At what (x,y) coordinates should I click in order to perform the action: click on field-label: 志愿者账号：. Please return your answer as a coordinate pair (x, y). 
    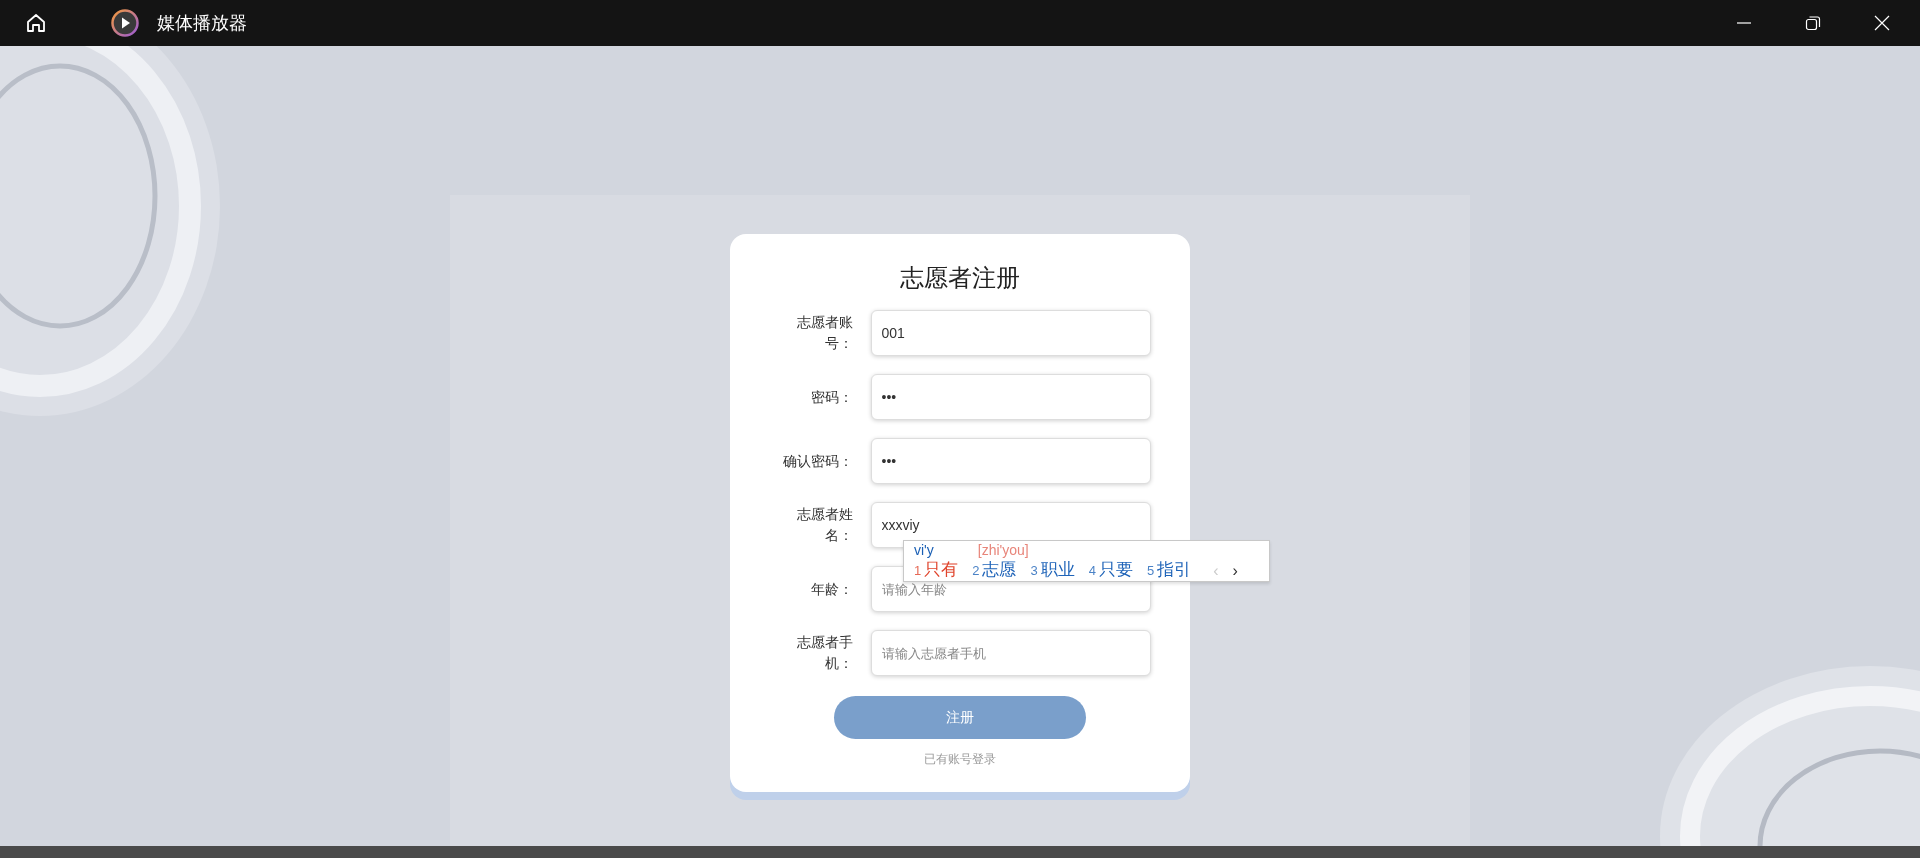
    Looking at the image, I should click on (824, 333).